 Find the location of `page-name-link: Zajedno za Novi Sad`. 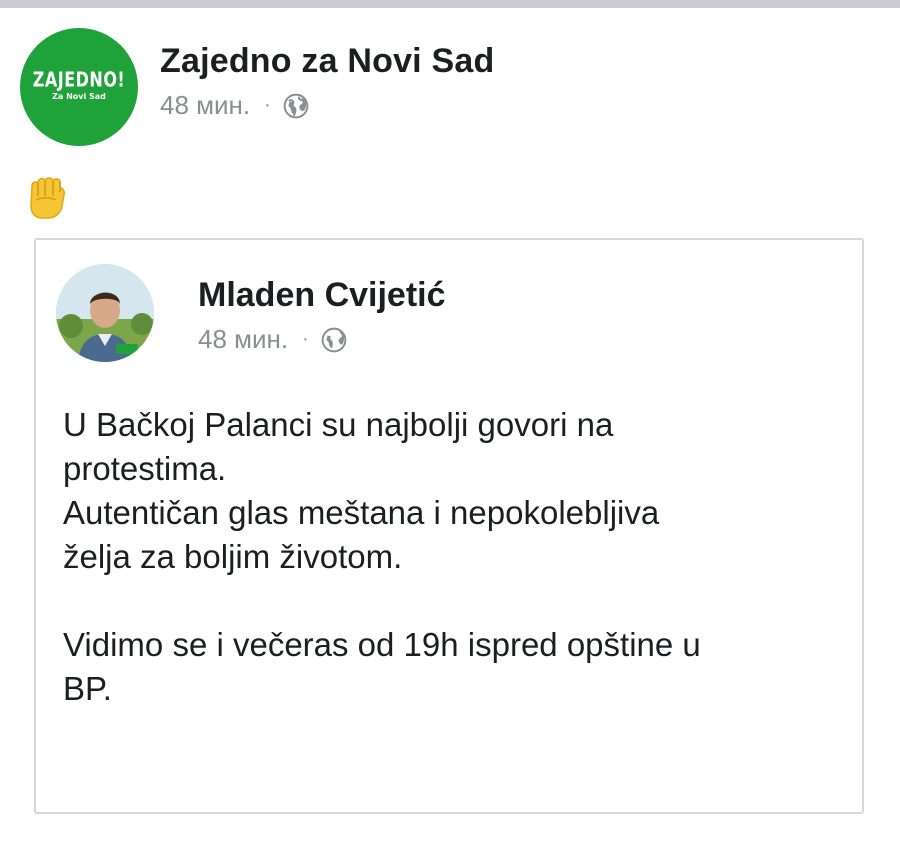

page-name-link: Zajedno za Novi Sad is located at coordinates (327, 61).